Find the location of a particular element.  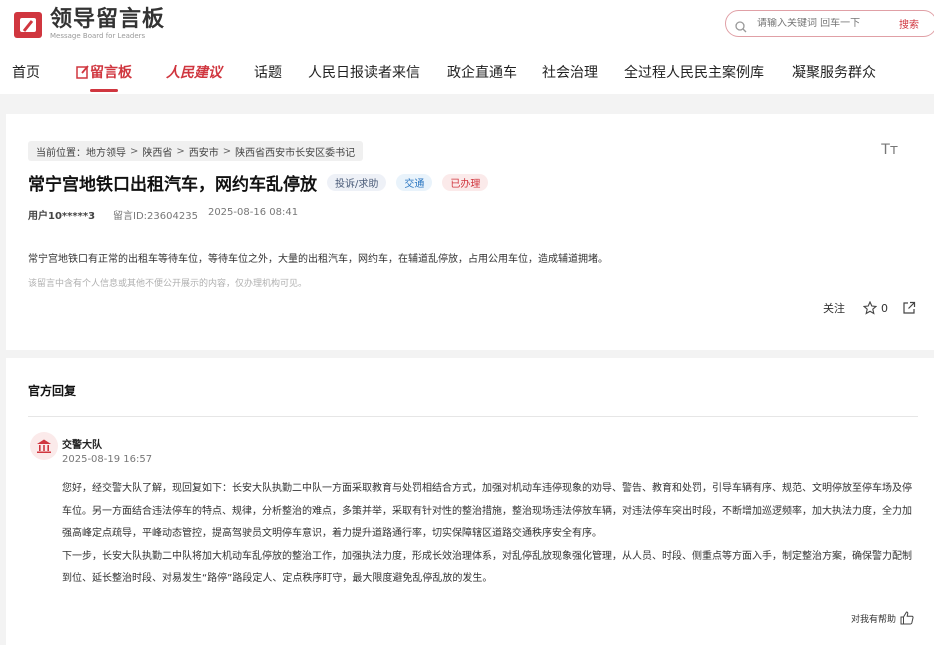

nav-government-enterprise: 政企直通车 is located at coordinates (482, 72).